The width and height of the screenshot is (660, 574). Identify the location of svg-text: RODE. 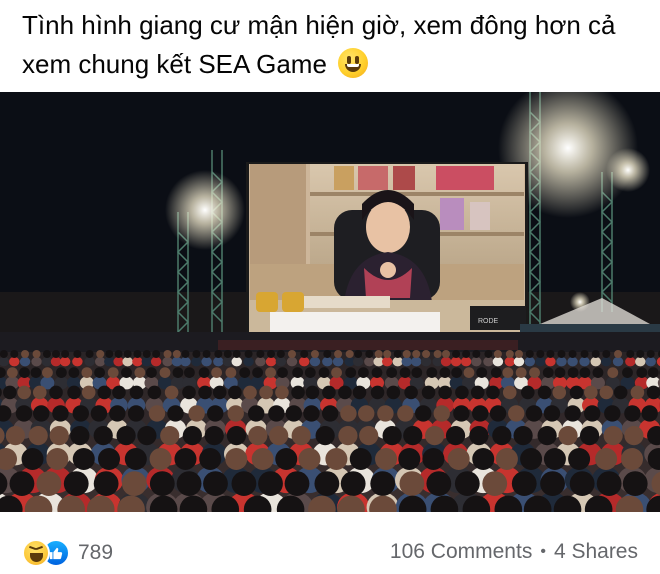
(488, 321).